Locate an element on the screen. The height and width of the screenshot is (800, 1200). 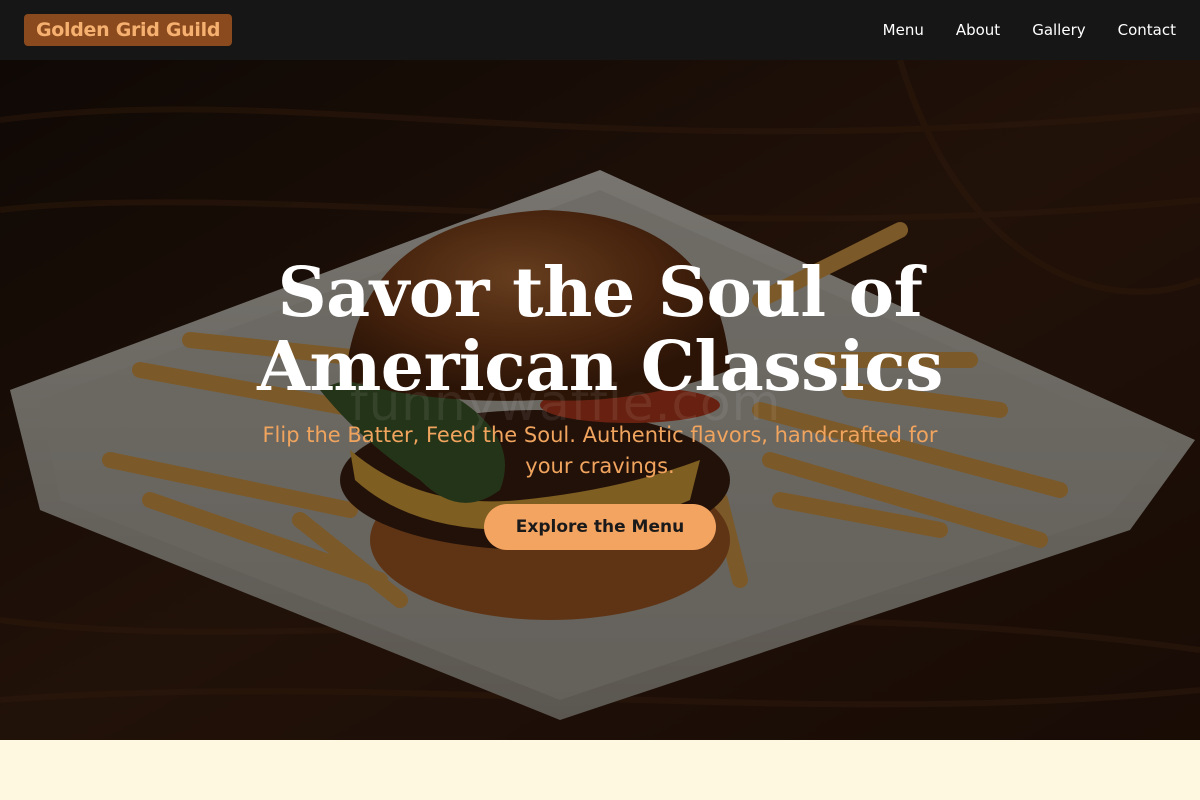
hero-title: Savor the Soul of American Classics is located at coordinates (600, 330).